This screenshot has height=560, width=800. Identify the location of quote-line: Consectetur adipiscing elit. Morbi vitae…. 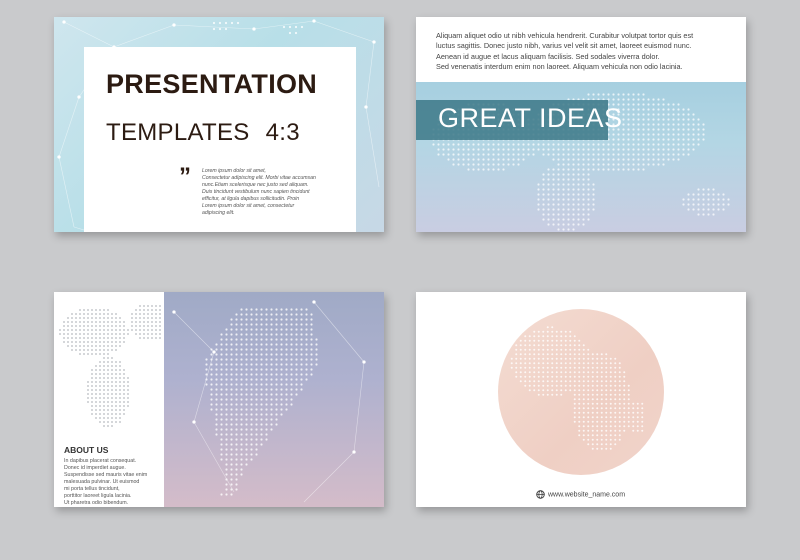
(259, 178).